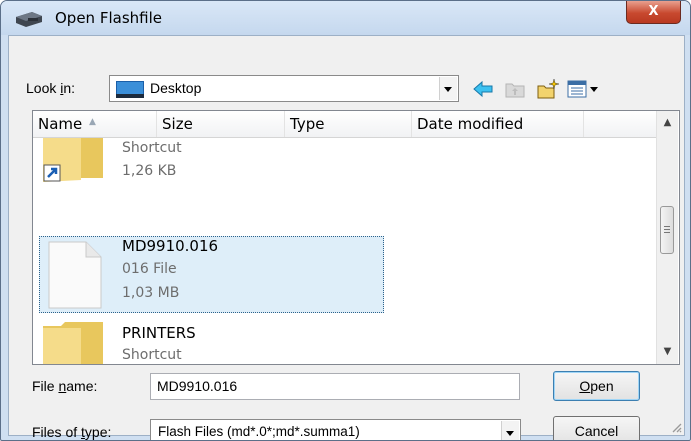  What do you see at coordinates (51, 88) in the screenshot?
I see `look-in-label: Look in:` at bounding box center [51, 88].